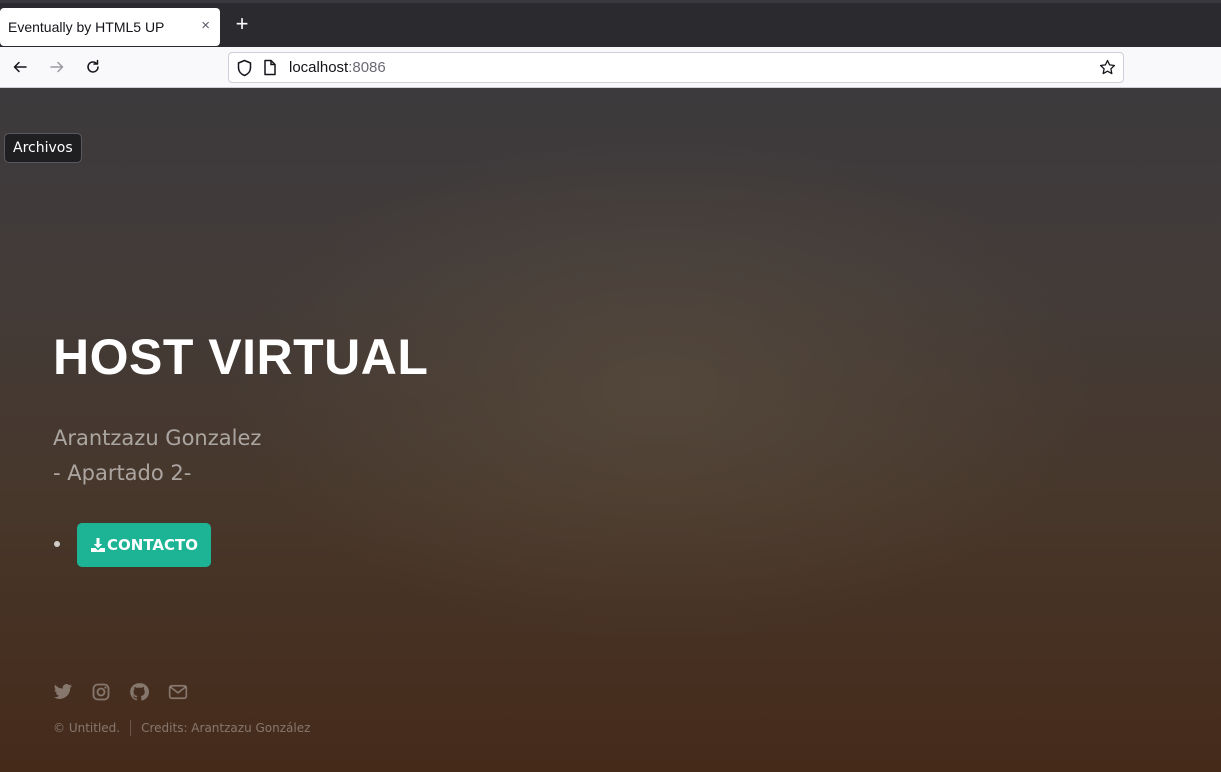 Image resolution: width=1221 pixels, height=772 pixels. I want to click on author-name: Arantzazu Gonzalez, so click(157, 438).